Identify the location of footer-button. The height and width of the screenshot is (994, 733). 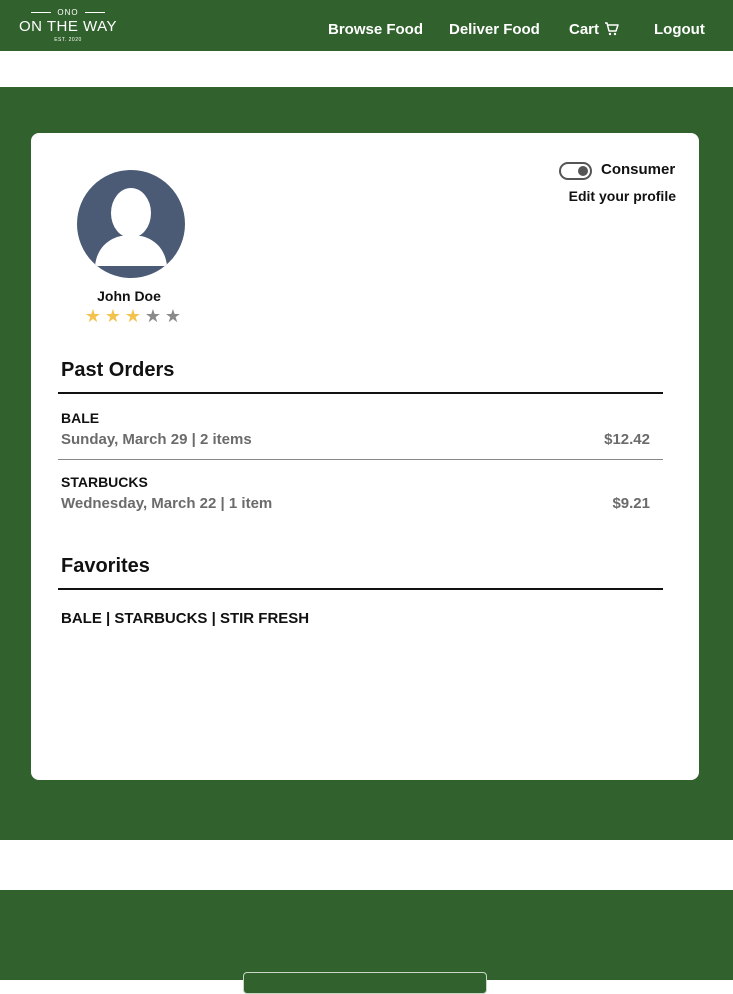
(365, 983).